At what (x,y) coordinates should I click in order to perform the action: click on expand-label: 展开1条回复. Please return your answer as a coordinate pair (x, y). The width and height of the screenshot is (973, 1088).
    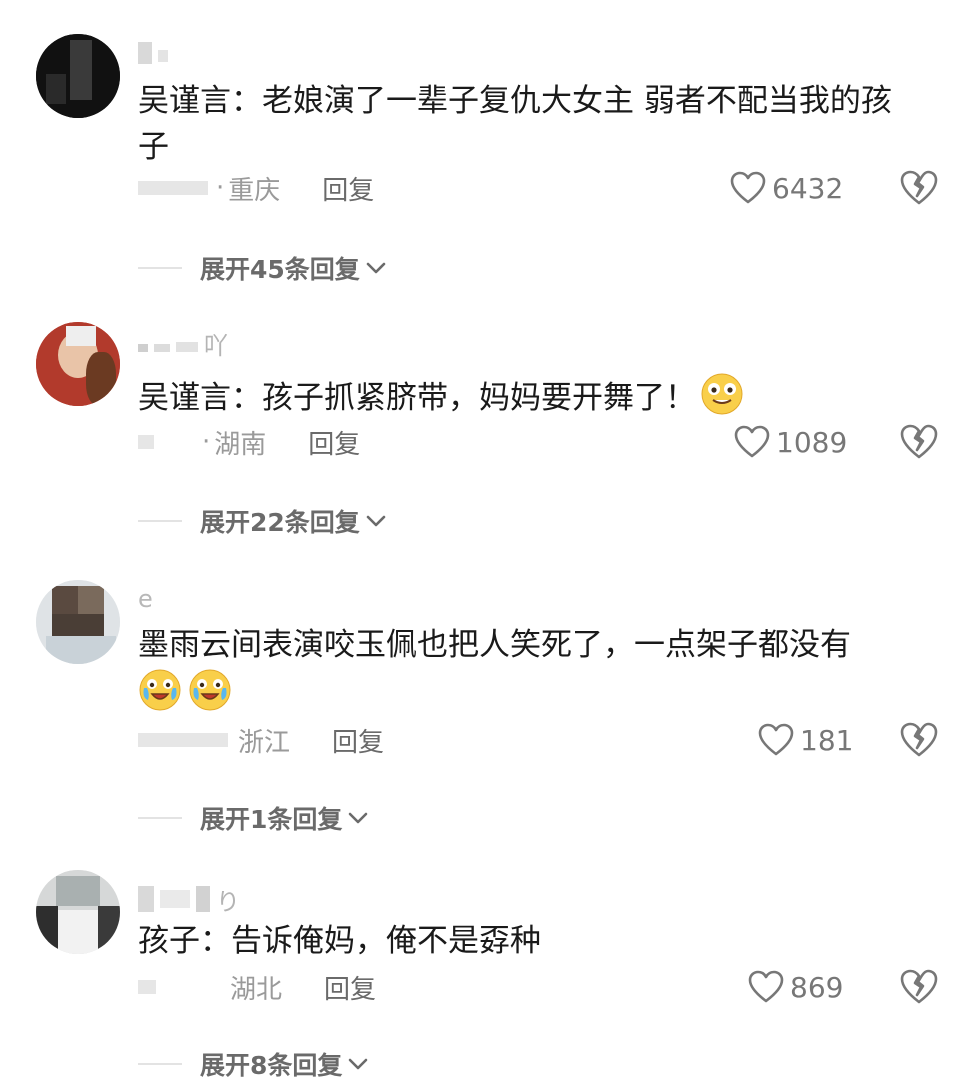
    Looking at the image, I should click on (271, 819).